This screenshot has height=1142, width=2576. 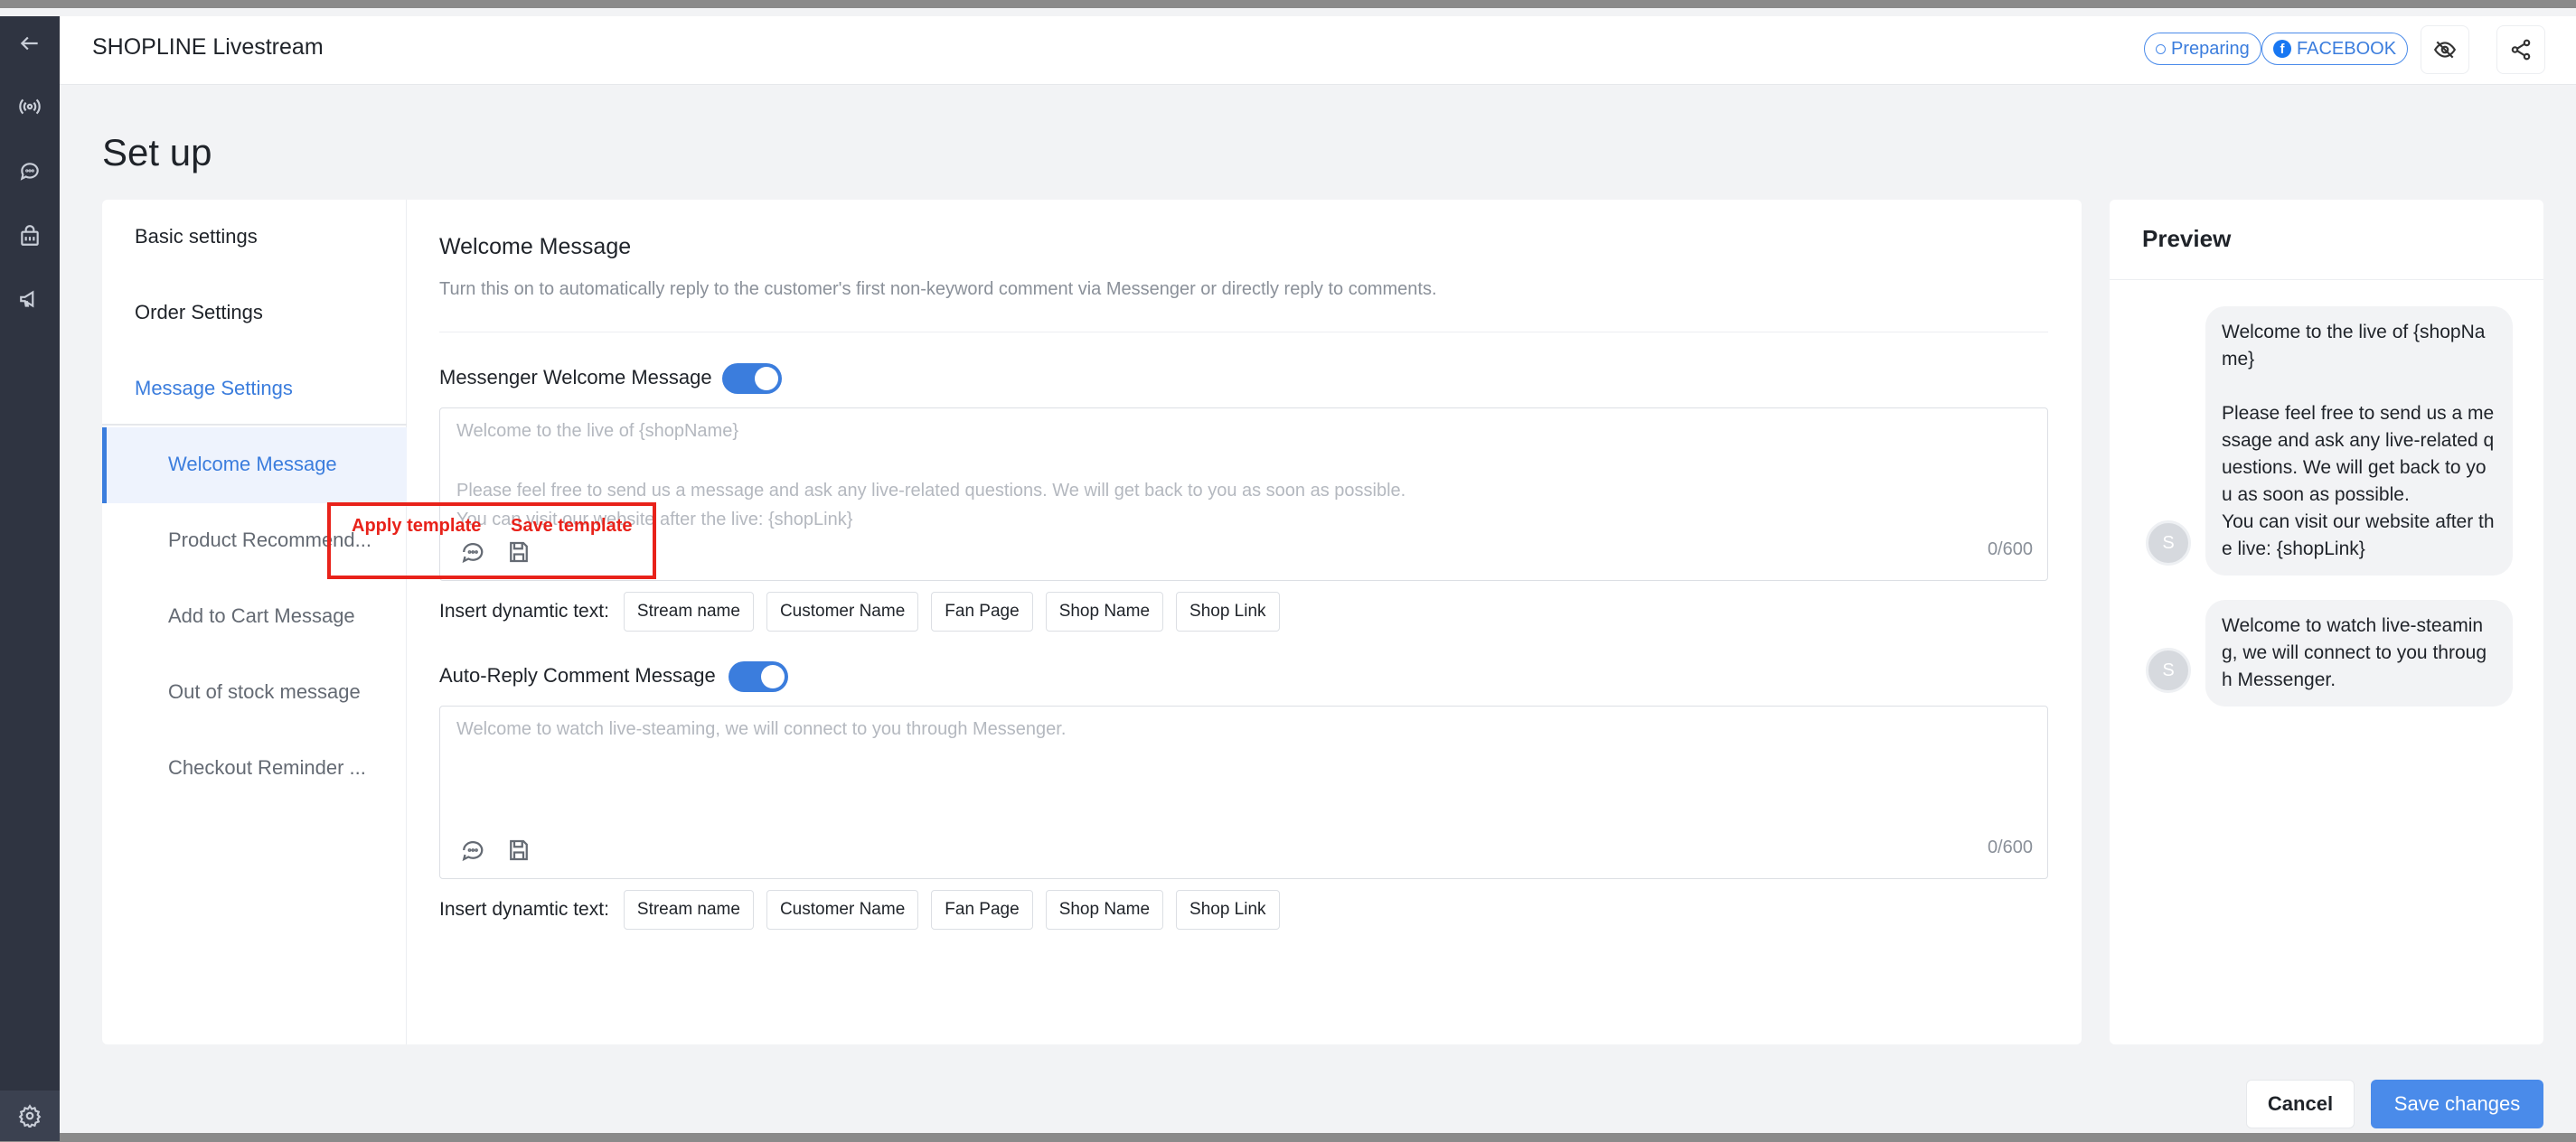 I want to click on cancel-button: Cancel, so click(x=2301, y=1104).